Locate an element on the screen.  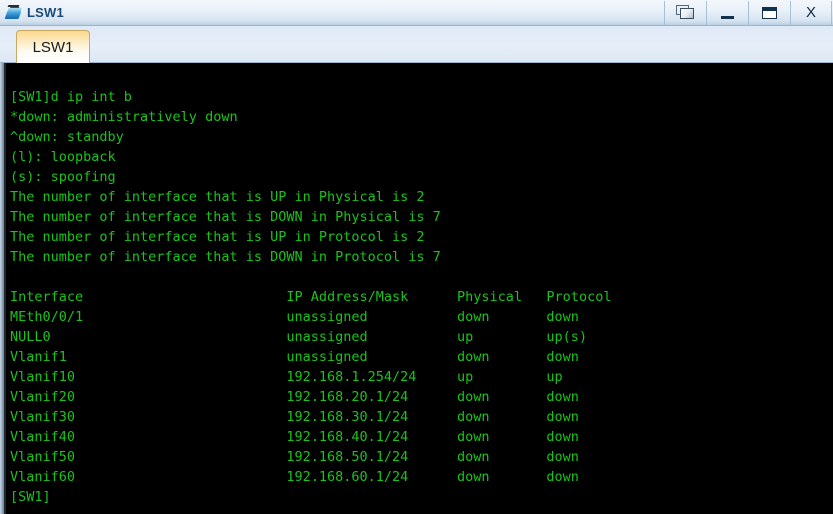
close-icon: X is located at coordinates (810, 12).